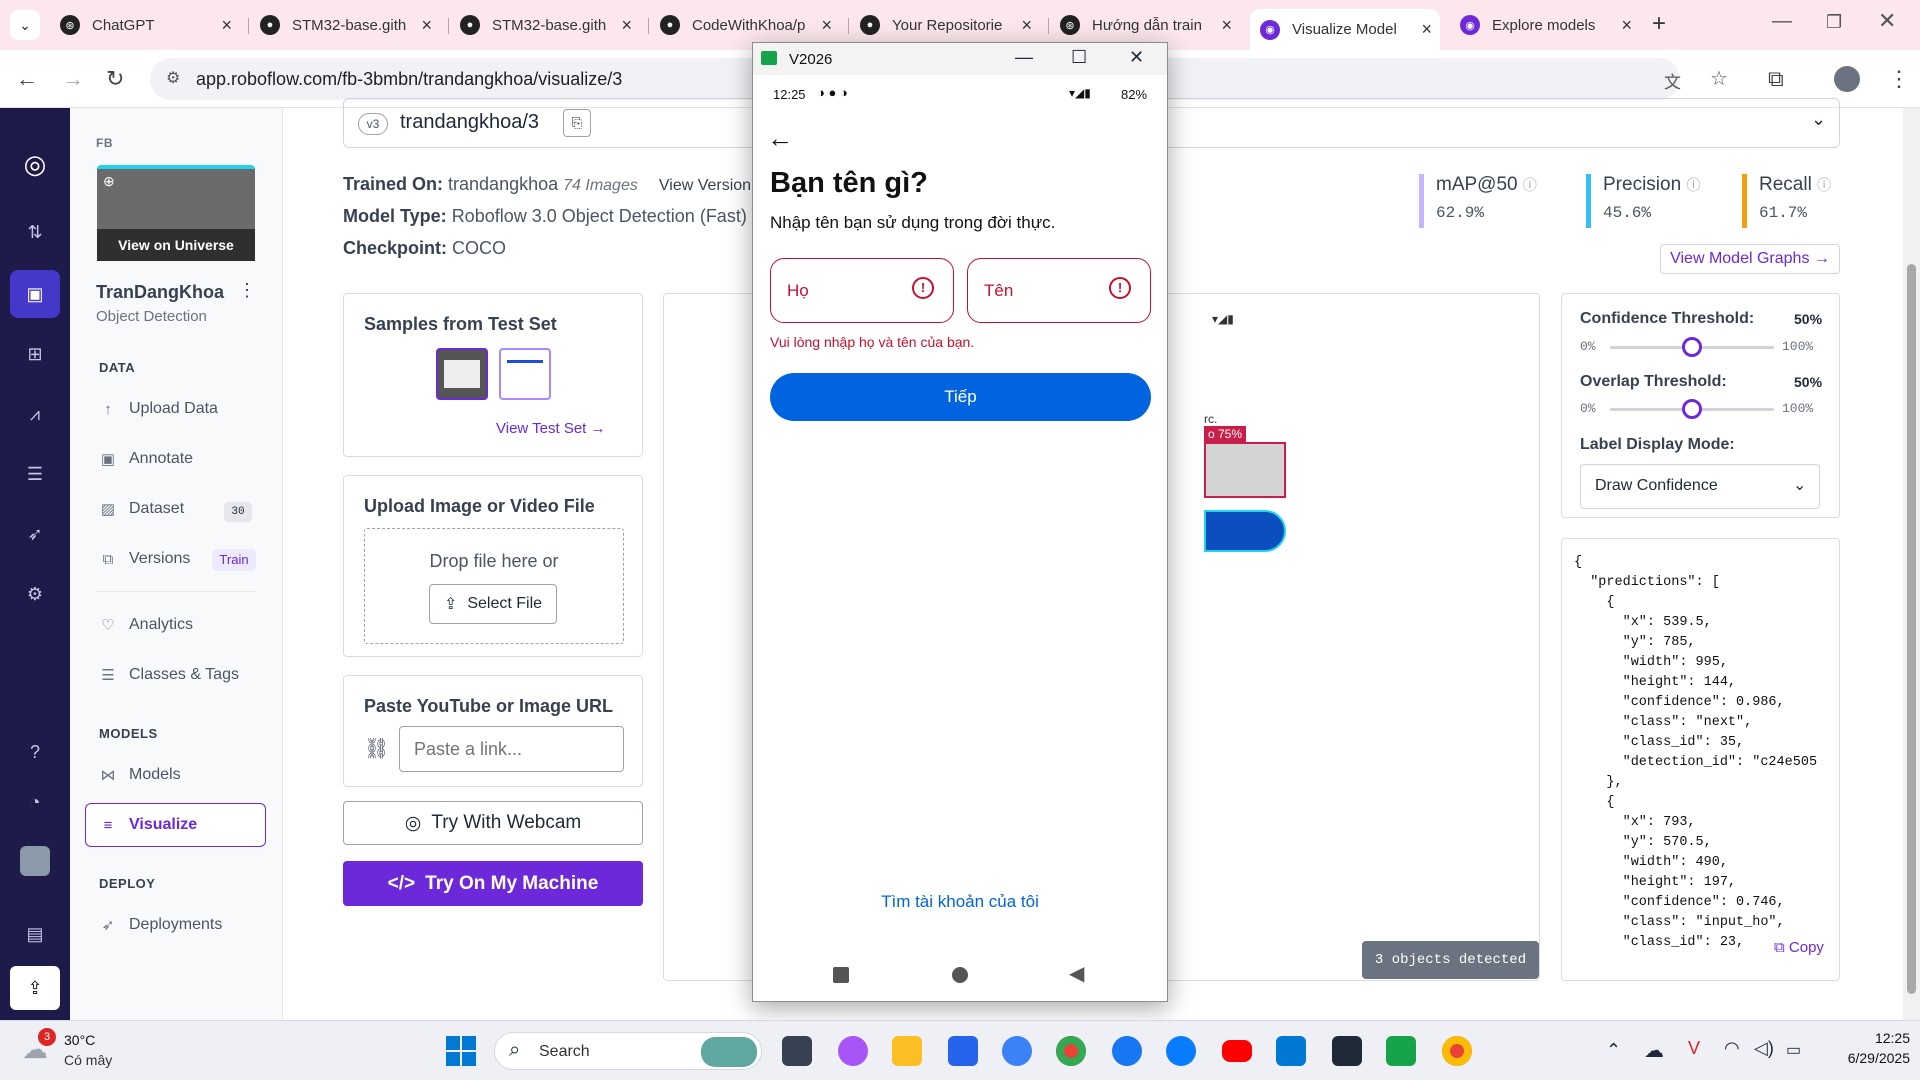  Describe the element at coordinates (1694, 1048) in the screenshot. I see `antivirus-icon: V` at that location.